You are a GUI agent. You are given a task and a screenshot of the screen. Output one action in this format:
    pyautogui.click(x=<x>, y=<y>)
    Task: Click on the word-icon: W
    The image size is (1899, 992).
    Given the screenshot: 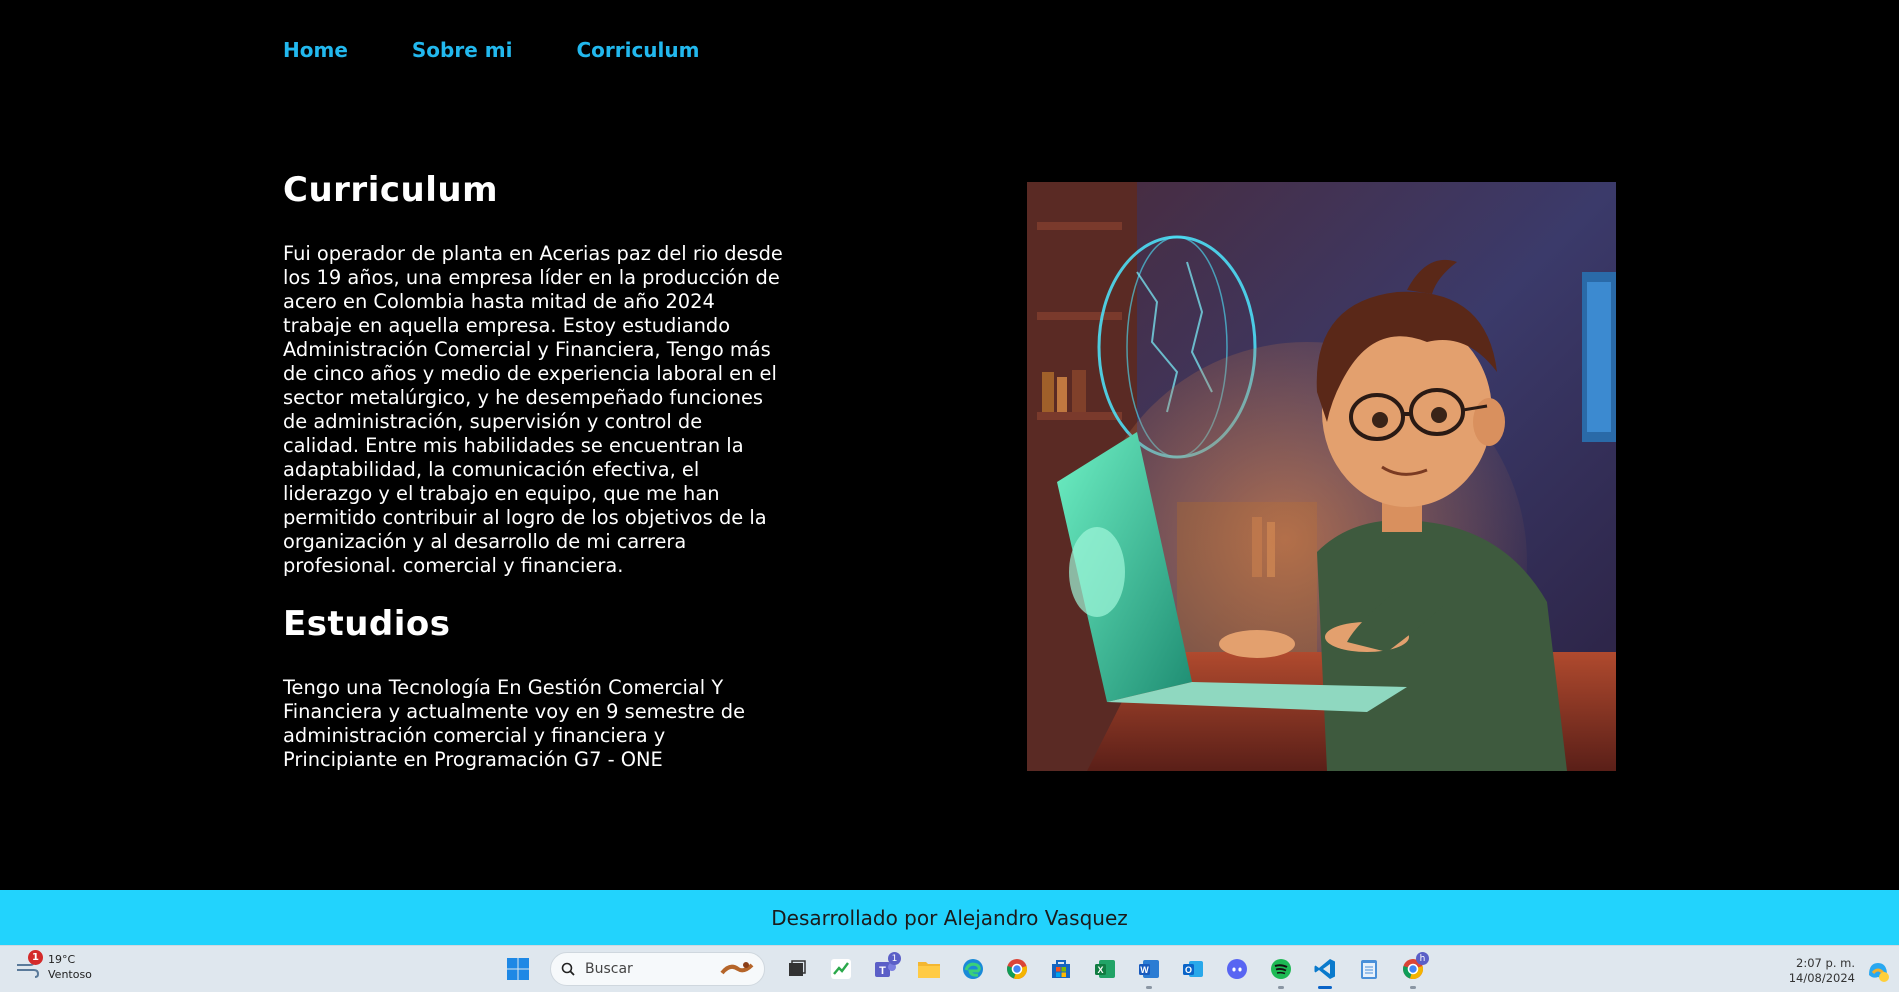 What is the action you would take?
    pyautogui.click(x=1149, y=970)
    